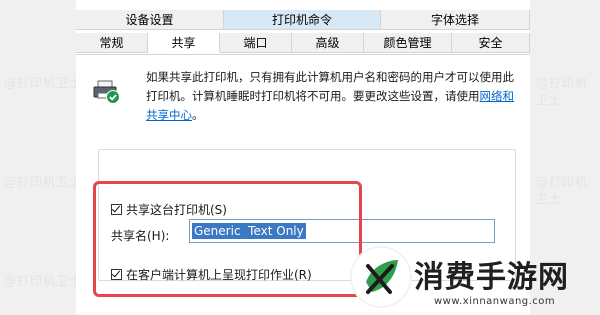  What do you see at coordinates (198, 115) in the screenshot?
I see `info-text-end: 。` at bounding box center [198, 115].